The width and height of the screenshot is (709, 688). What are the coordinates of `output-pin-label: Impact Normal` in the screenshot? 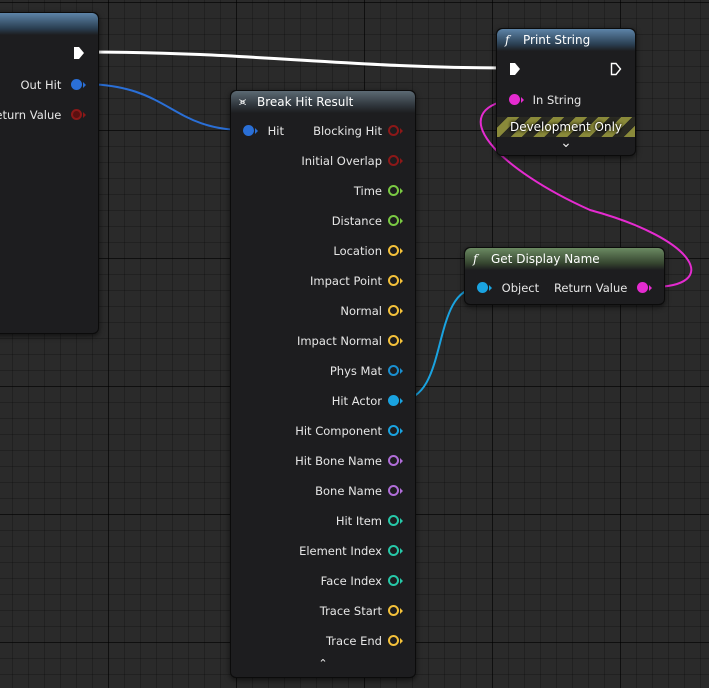 It's located at (339, 341).